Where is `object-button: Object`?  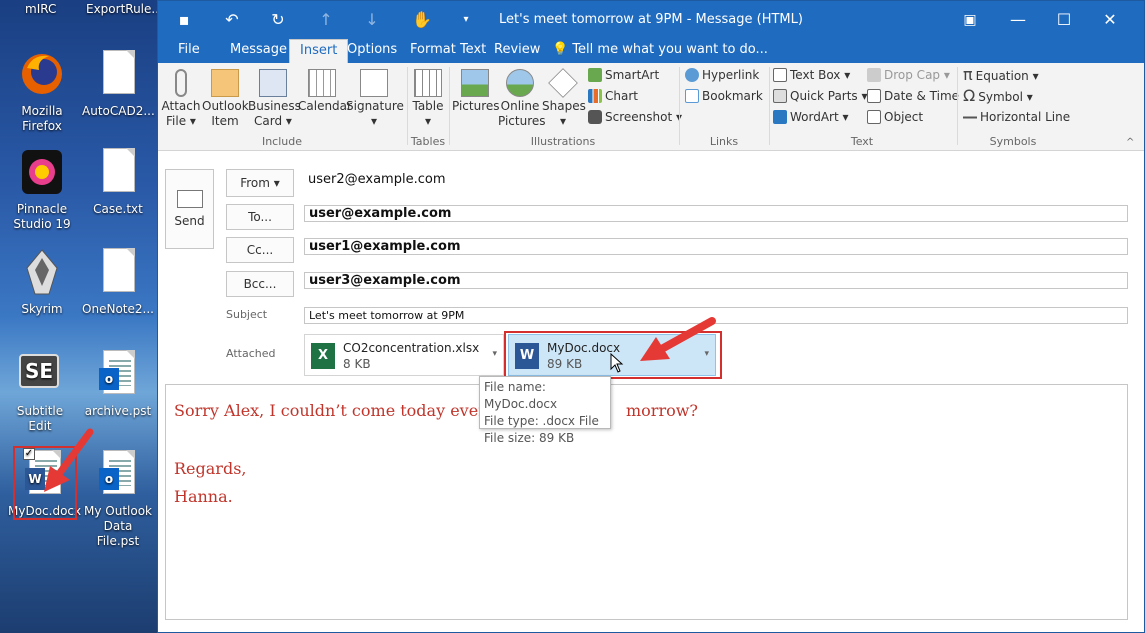 object-button: Object is located at coordinates (895, 117).